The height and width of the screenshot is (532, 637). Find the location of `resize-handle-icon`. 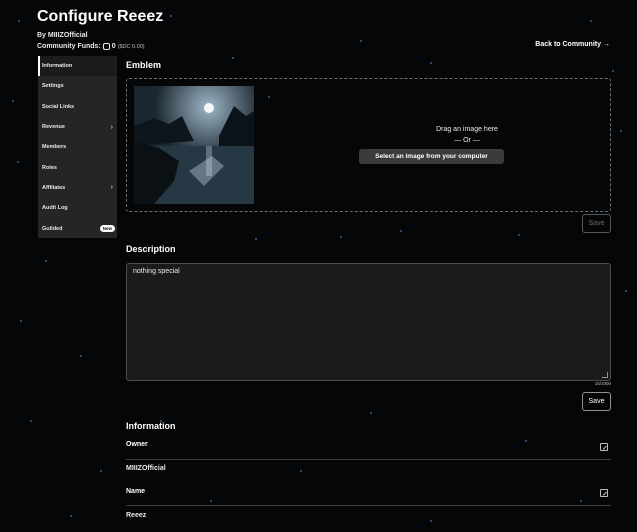

resize-handle-icon is located at coordinates (605, 375).